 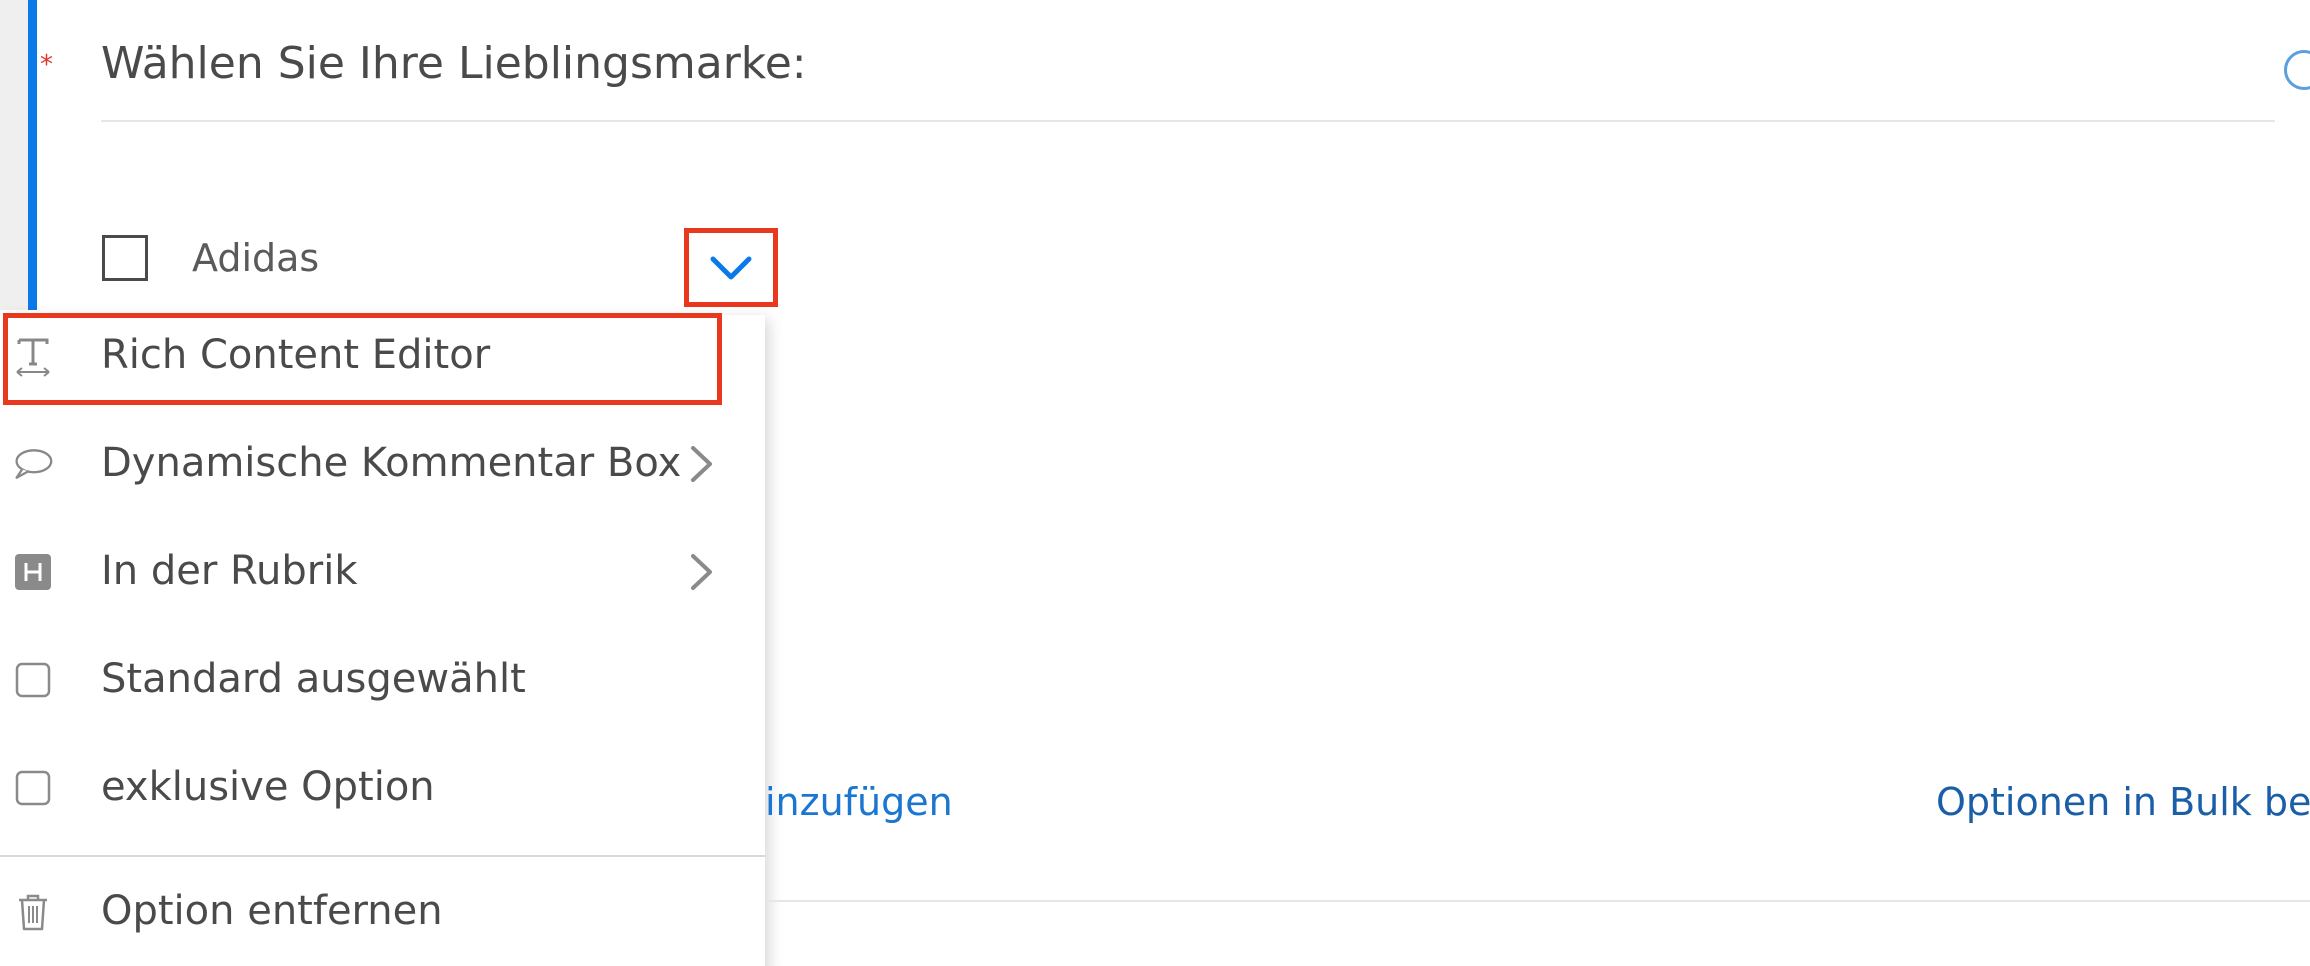 I want to click on option-label: Adidas, so click(x=255, y=258).